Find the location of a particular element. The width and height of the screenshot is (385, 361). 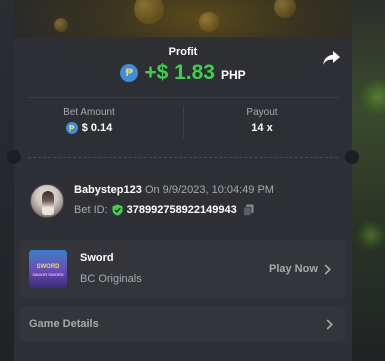

bet-time: On 9/9/2023, 10:04:49 PM is located at coordinates (209, 190).